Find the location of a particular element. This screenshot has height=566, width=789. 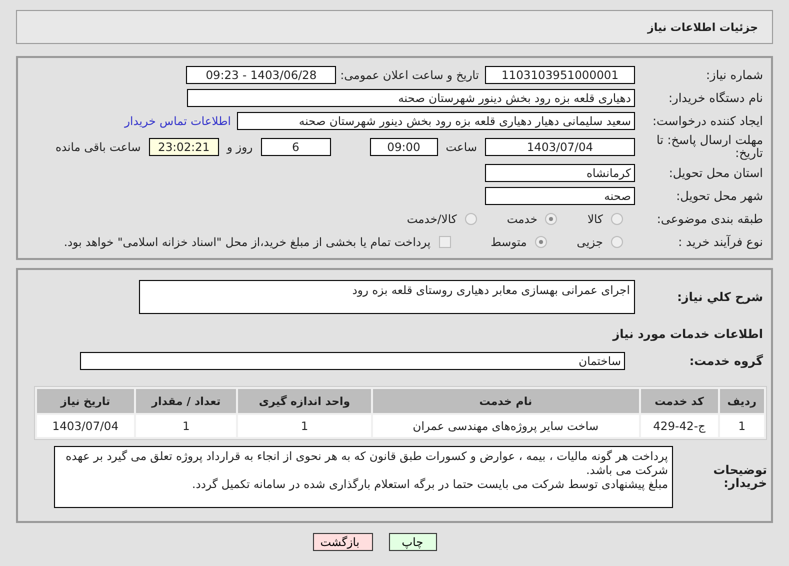

field-label: شماره نیاز: is located at coordinates (734, 75).